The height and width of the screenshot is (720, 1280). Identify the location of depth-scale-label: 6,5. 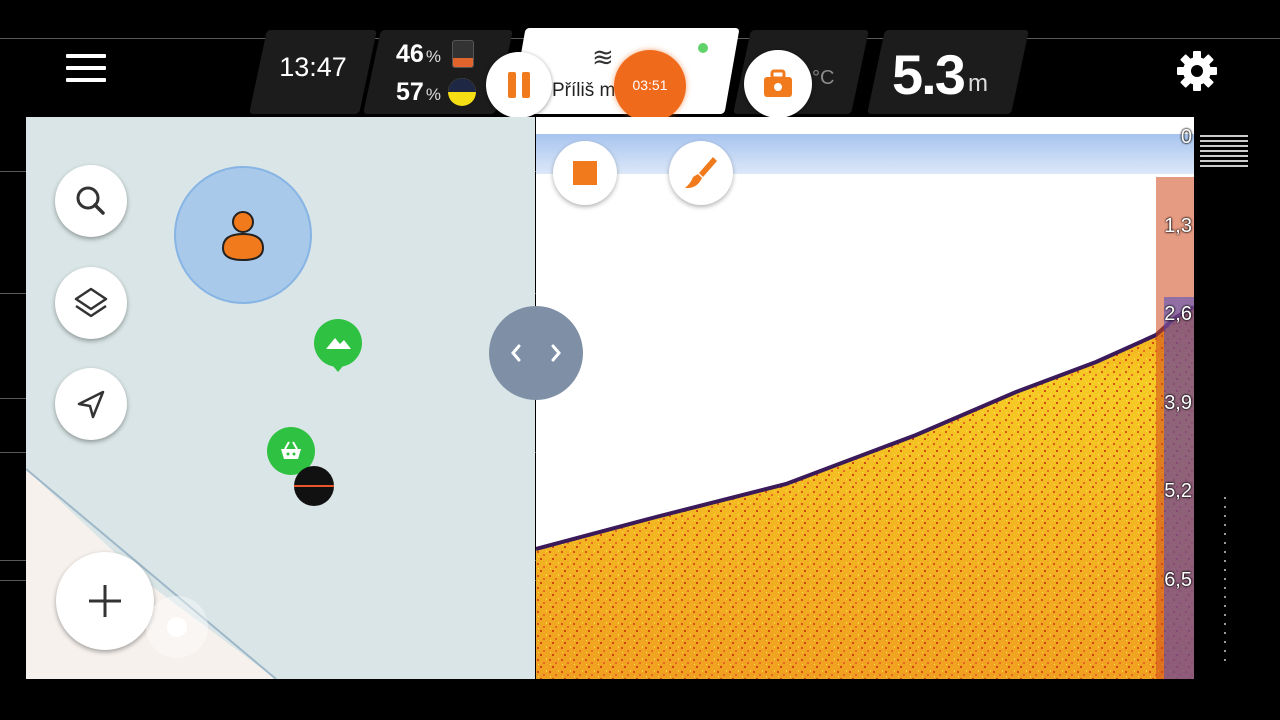
(1178, 580).